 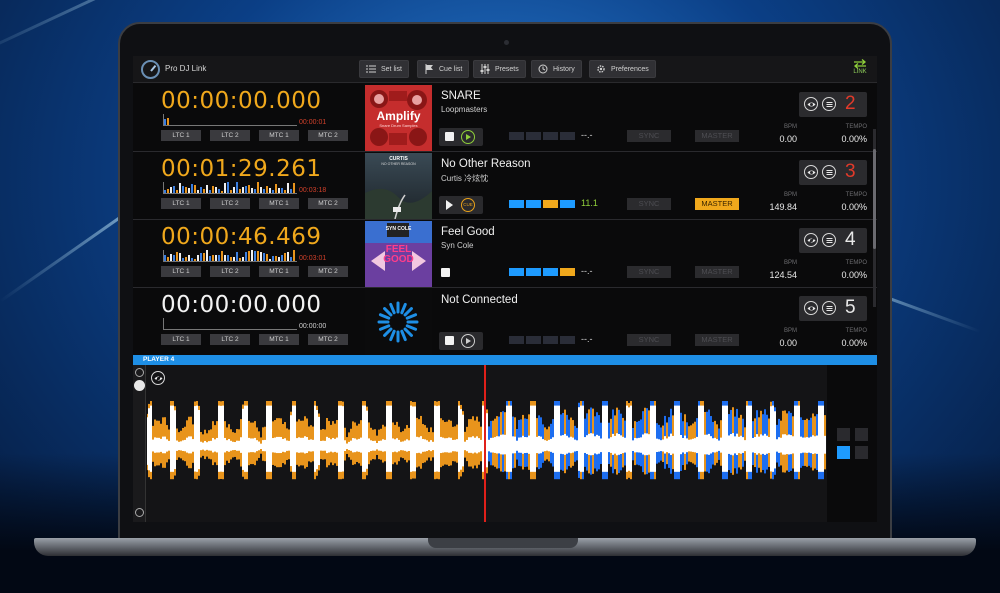 What do you see at coordinates (241, 305) in the screenshot?
I see `timecode-display: 00:00:00.000` at bounding box center [241, 305].